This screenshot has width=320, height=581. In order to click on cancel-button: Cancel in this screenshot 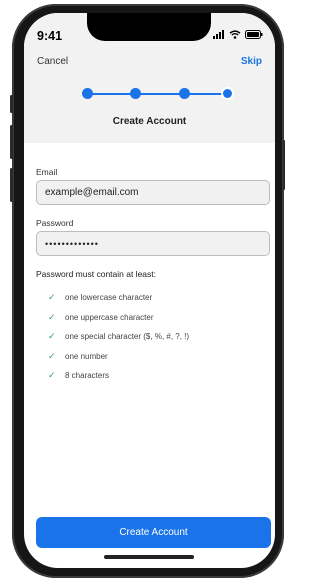, I will do `click(52, 61)`.